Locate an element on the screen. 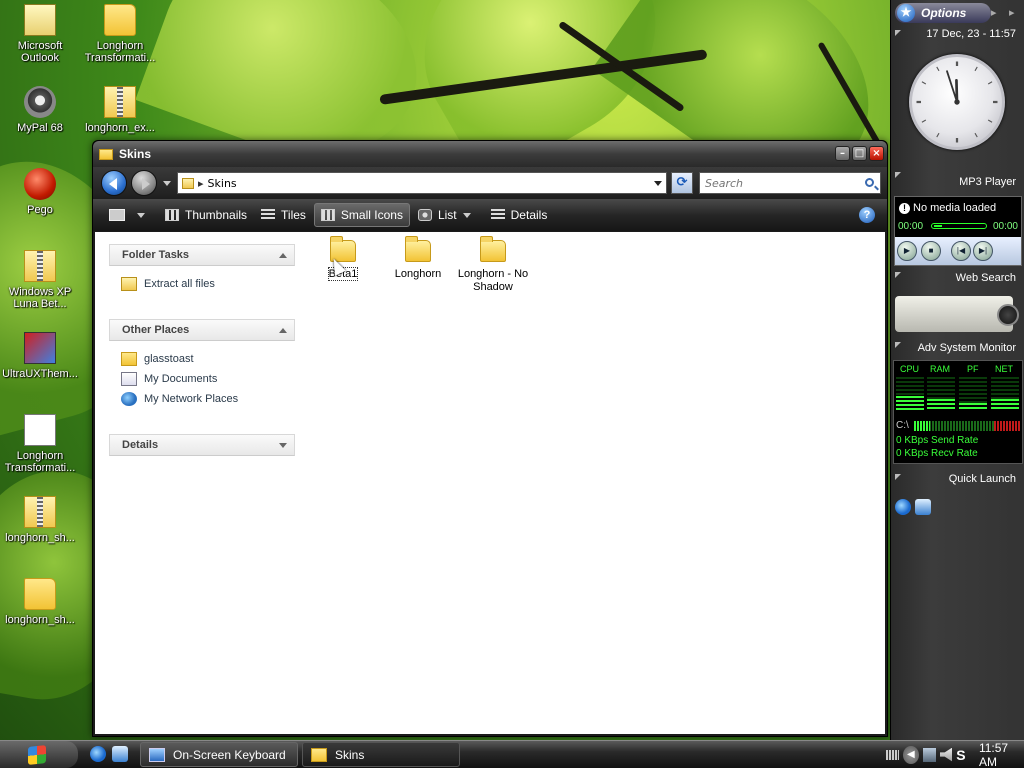 The width and height of the screenshot is (1024, 768). my-documents-link: My Documents is located at coordinates (208, 379).